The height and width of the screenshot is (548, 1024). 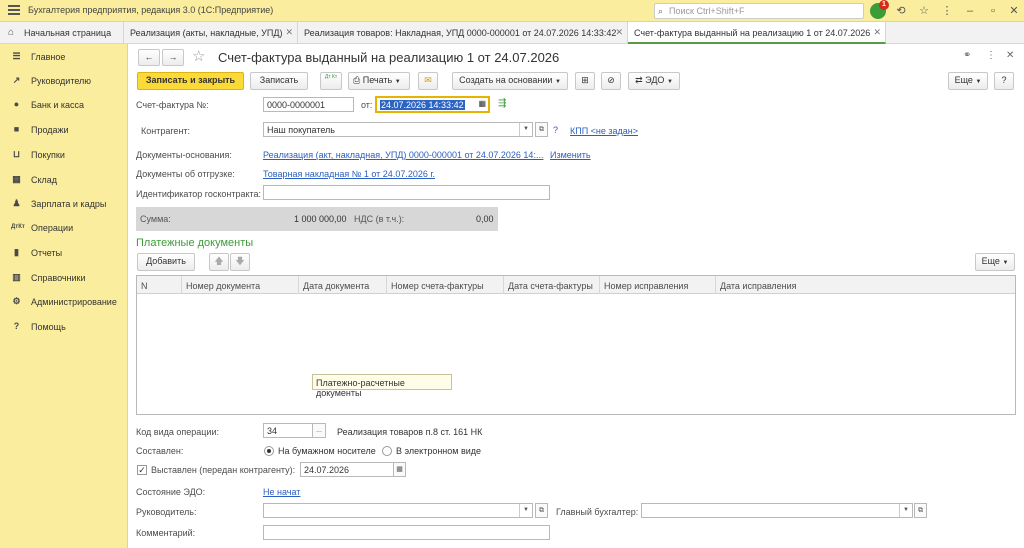 I want to click on column-header: Номер исправления, so click(x=658, y=285).